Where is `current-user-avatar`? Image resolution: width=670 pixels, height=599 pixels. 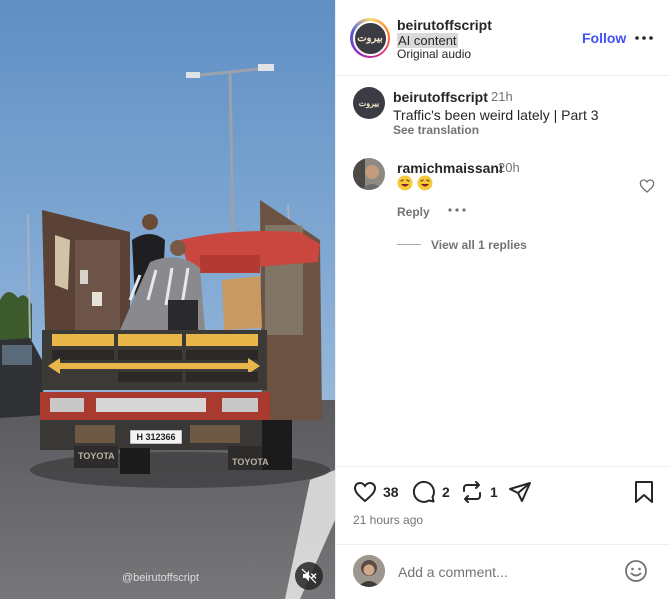
current-user-avatar is located at coordinates (369, 571).